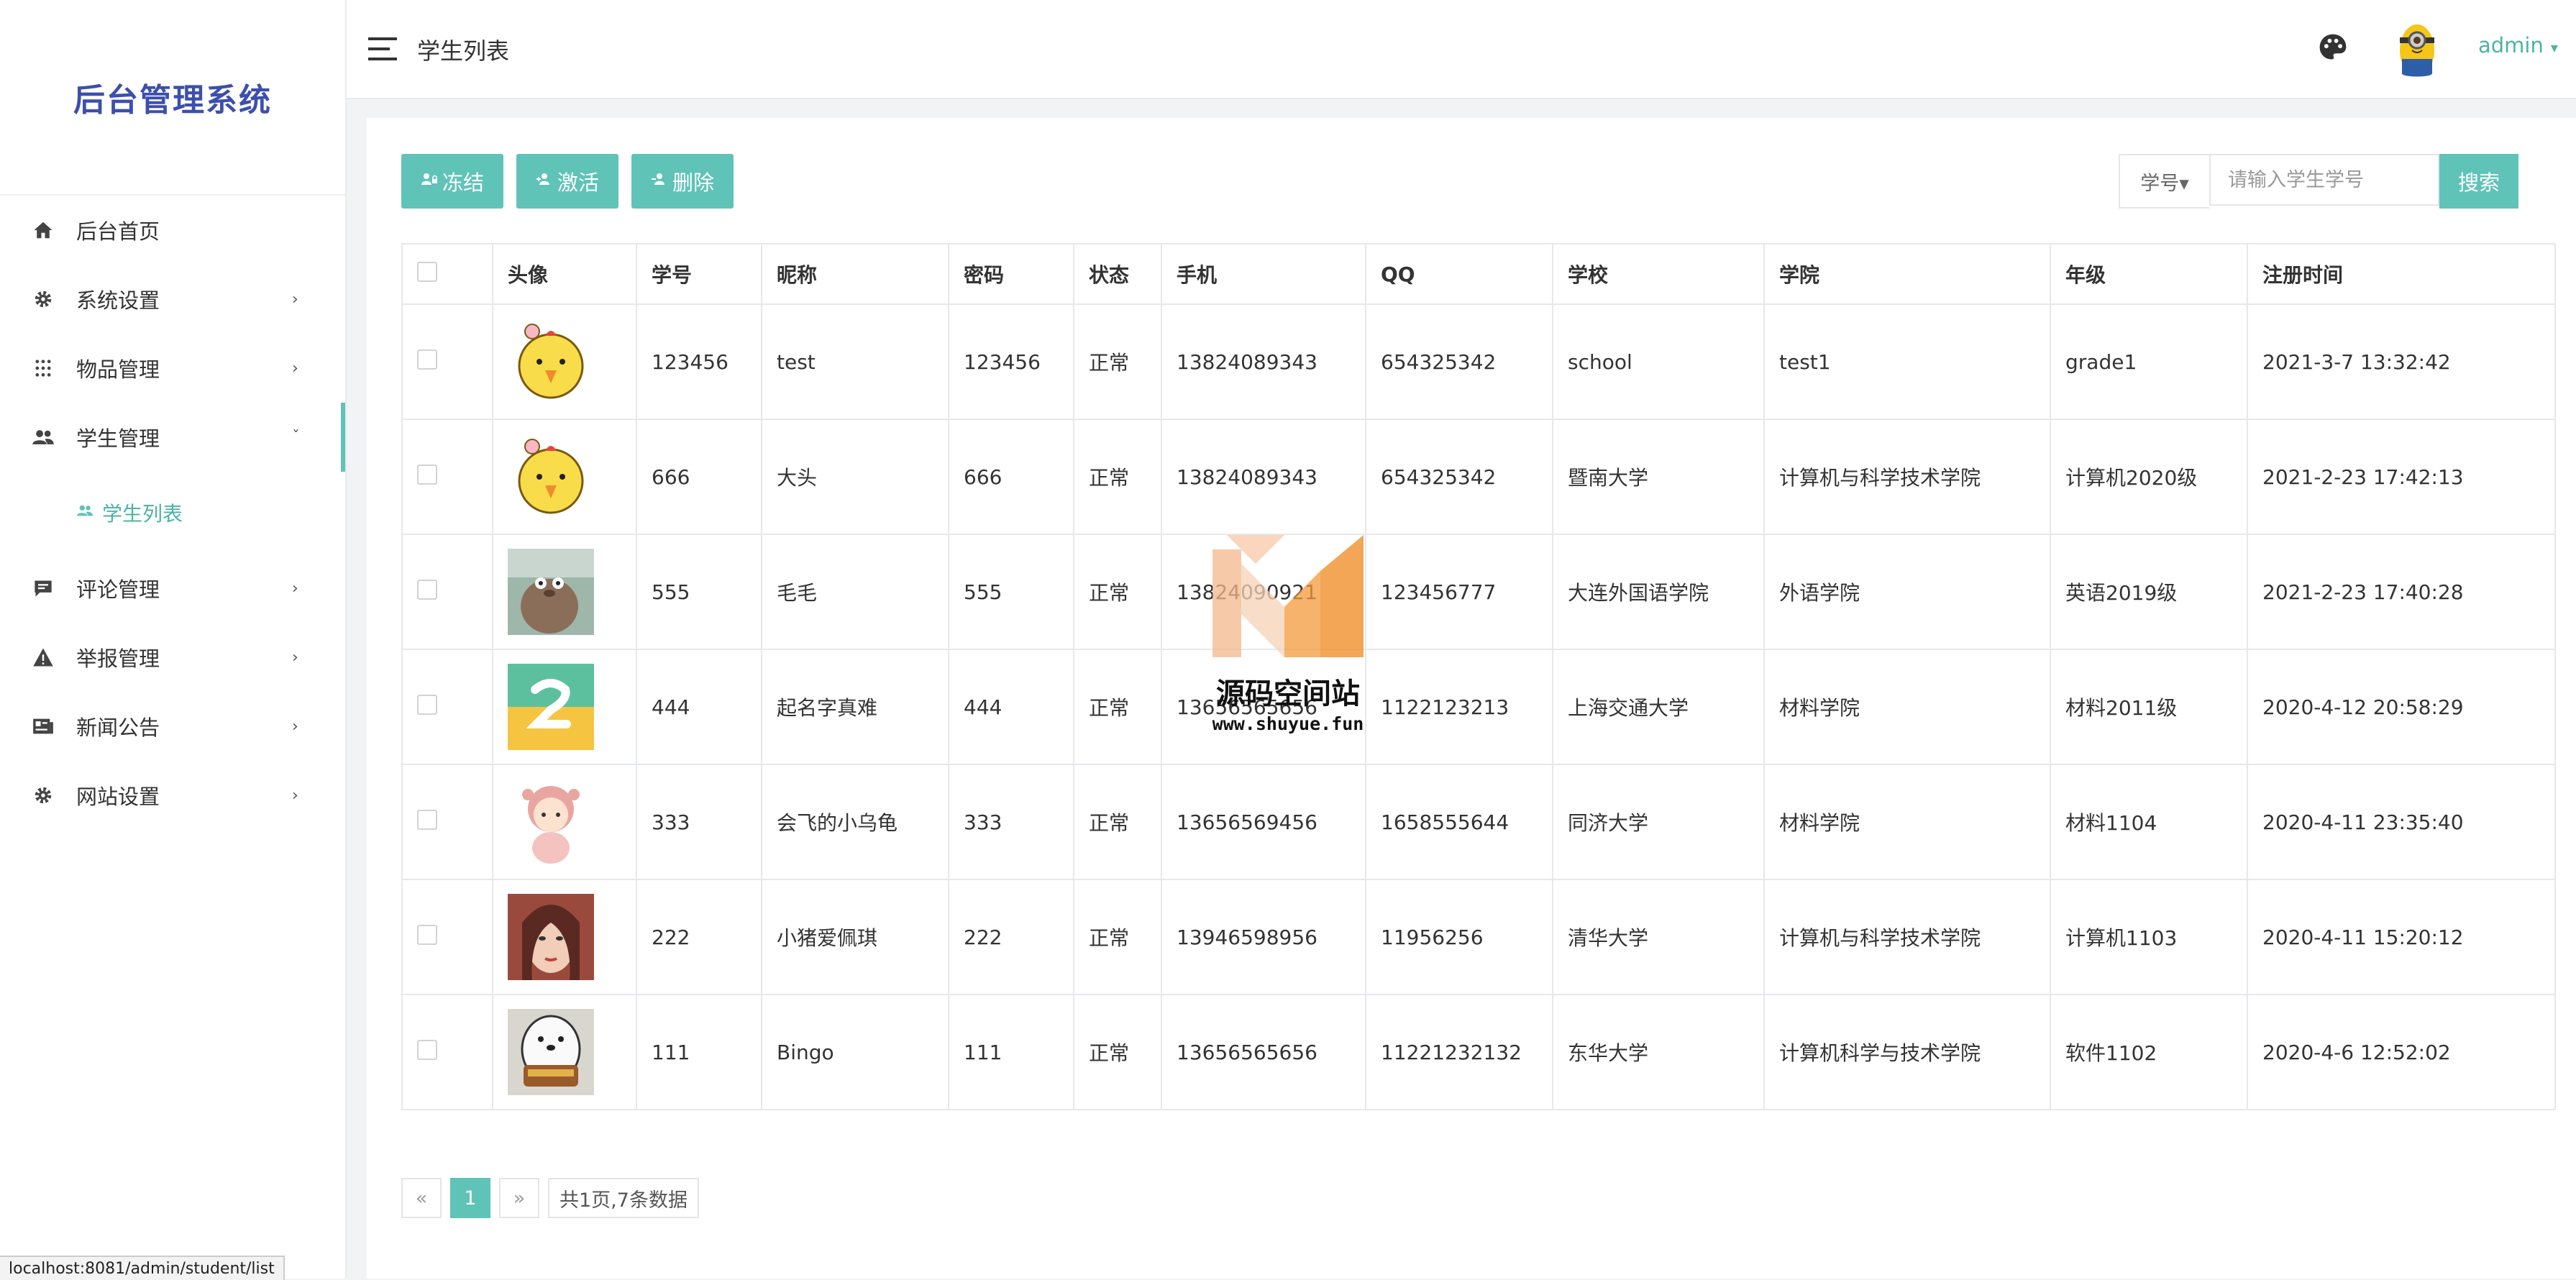 Image resolution: width=2576 pixels, height=1280 pixels. I want to click on phone: 13656569456, so click(1263, 822).